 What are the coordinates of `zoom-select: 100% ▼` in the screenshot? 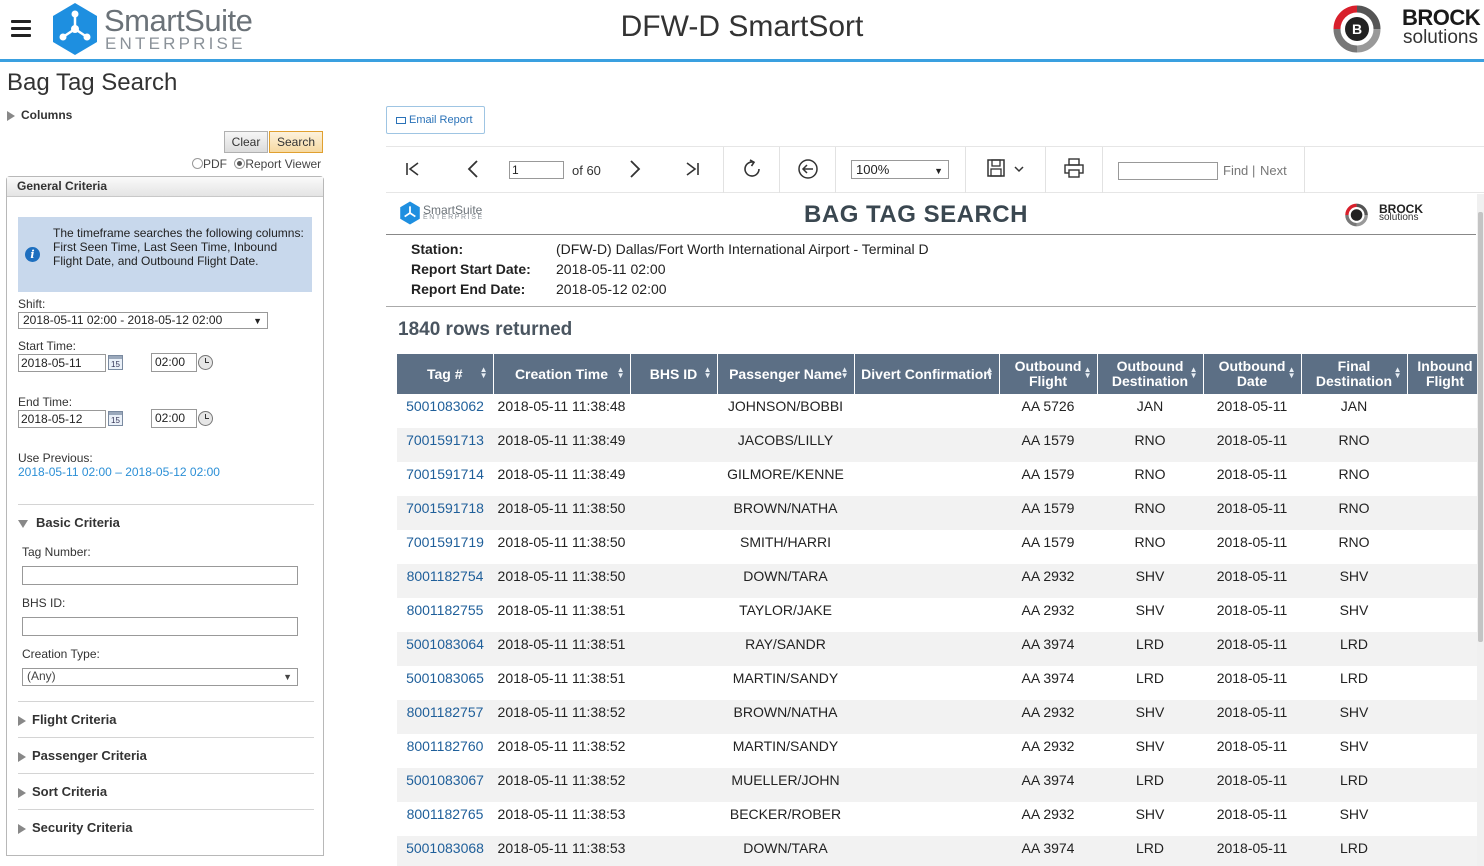 It's located at (900, 169).